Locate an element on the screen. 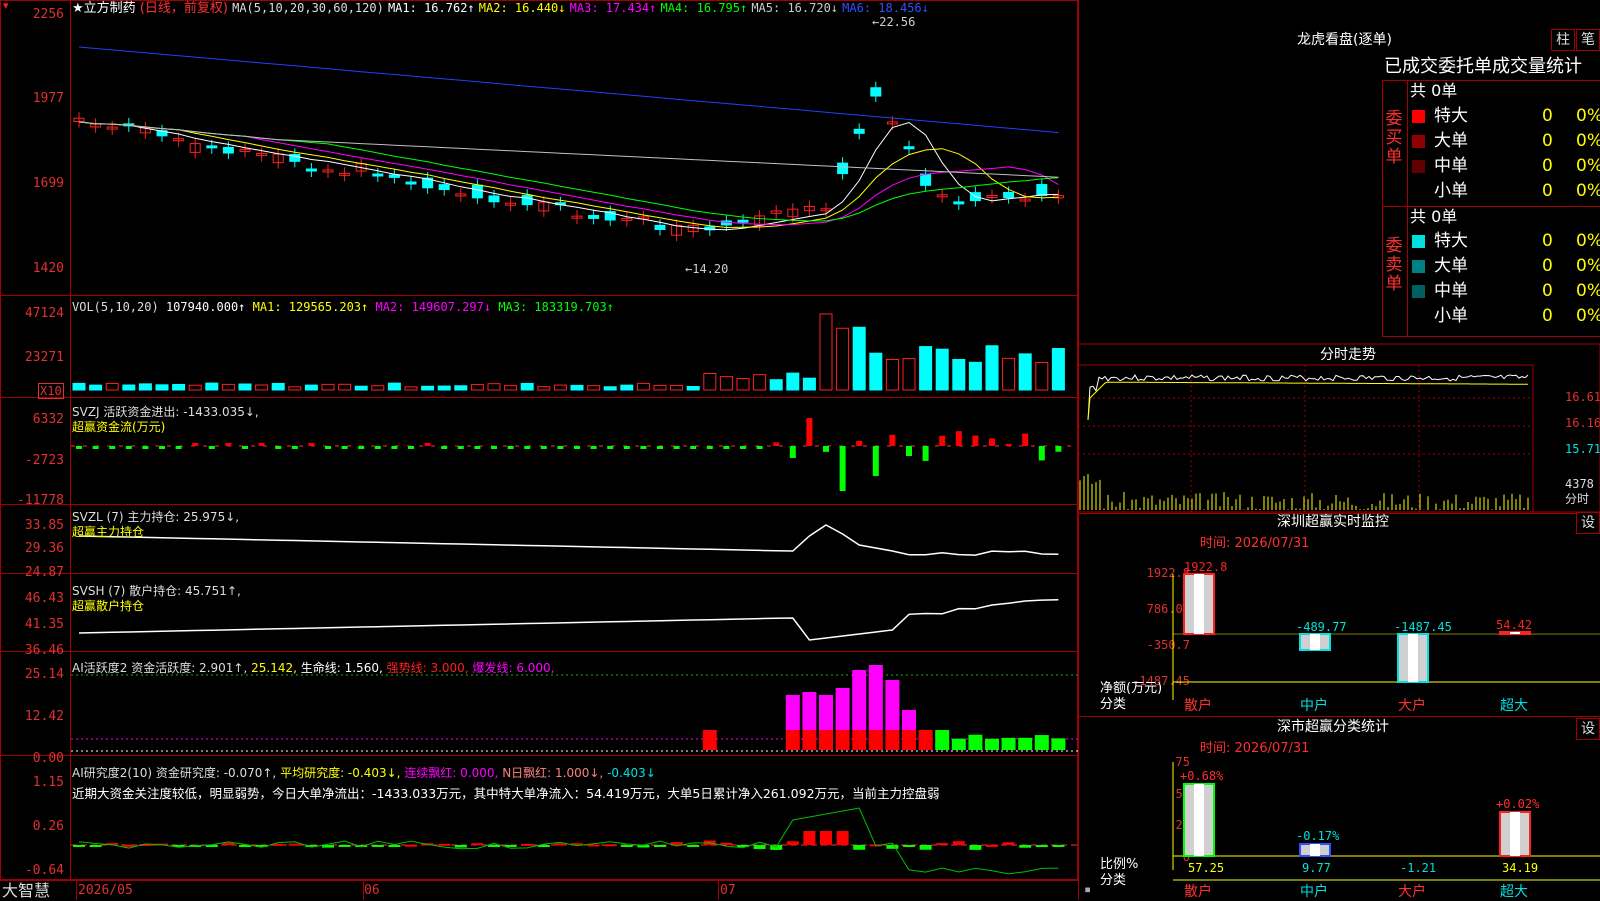 This screenshot has height=901, width=1600. y-label: -2723 is located at coordinates (44, 460).